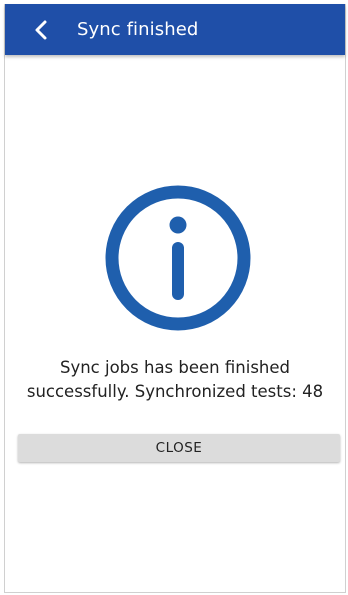 This screenshot has height=595, width=348. Describe the element at coordinates (178, 258) in the screenshot. I see `info-icon` at that location.